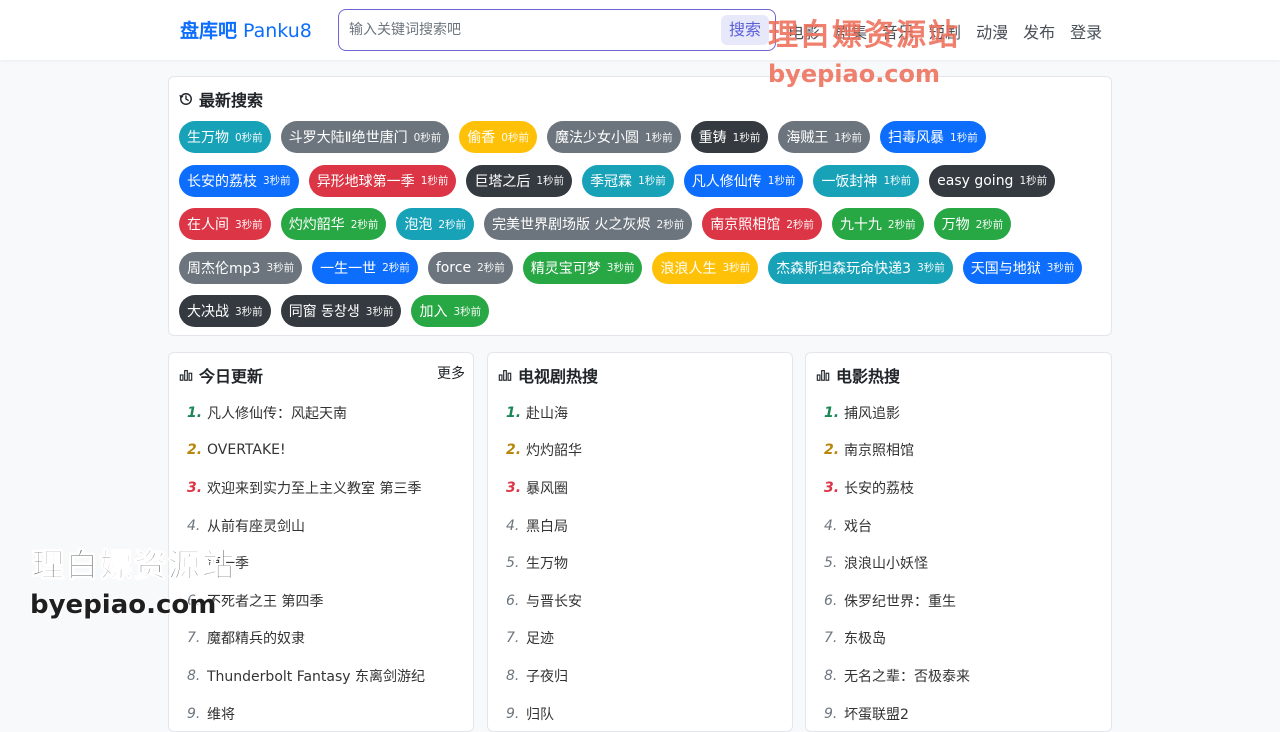 Image resolution: width=1280 pixels, height=732 pixels. Describe the element at coordinates (860, 225) in the screenshot. I see `search-tag-label: 九十九` at that location.